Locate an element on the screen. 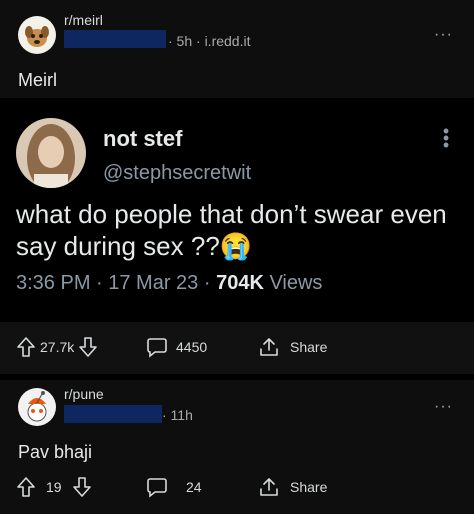  subreddit-name: r/meirl is located at coordinates (83, 20).